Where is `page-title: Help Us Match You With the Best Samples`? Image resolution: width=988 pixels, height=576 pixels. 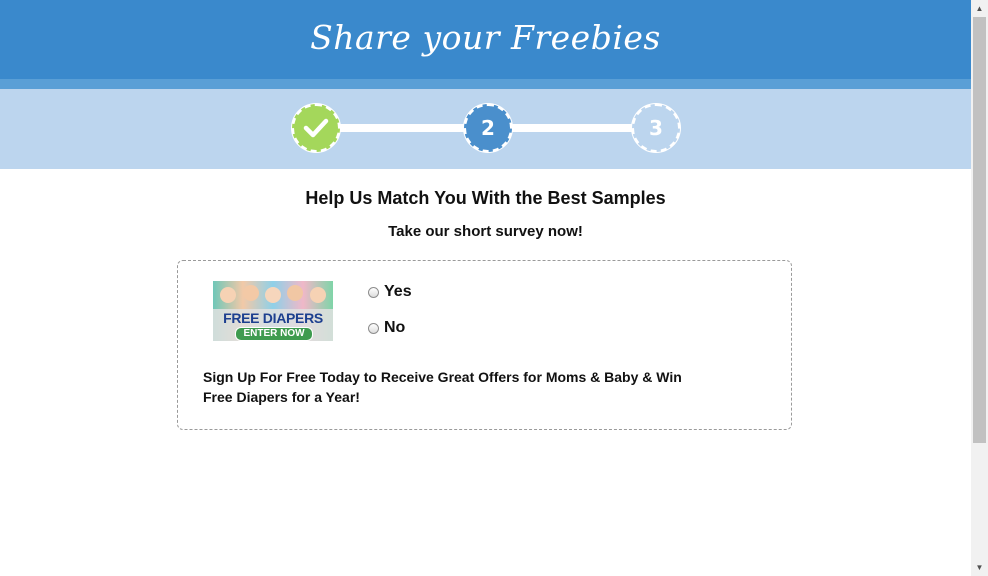
page-title: Help Us Match You With the Best Samples is located at coordinates (485, 198).